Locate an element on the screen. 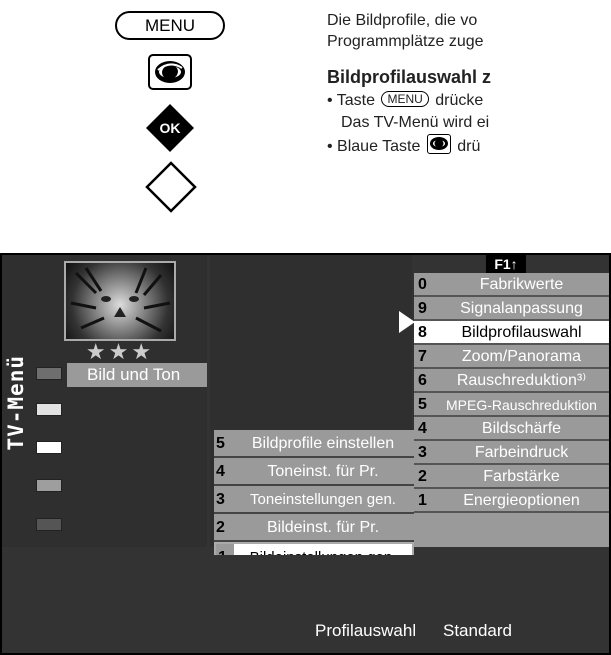 Image resolution: width=611 pixels, height=655 pixels. right-item-2-number: 2 is located at coordinates (422, 476).